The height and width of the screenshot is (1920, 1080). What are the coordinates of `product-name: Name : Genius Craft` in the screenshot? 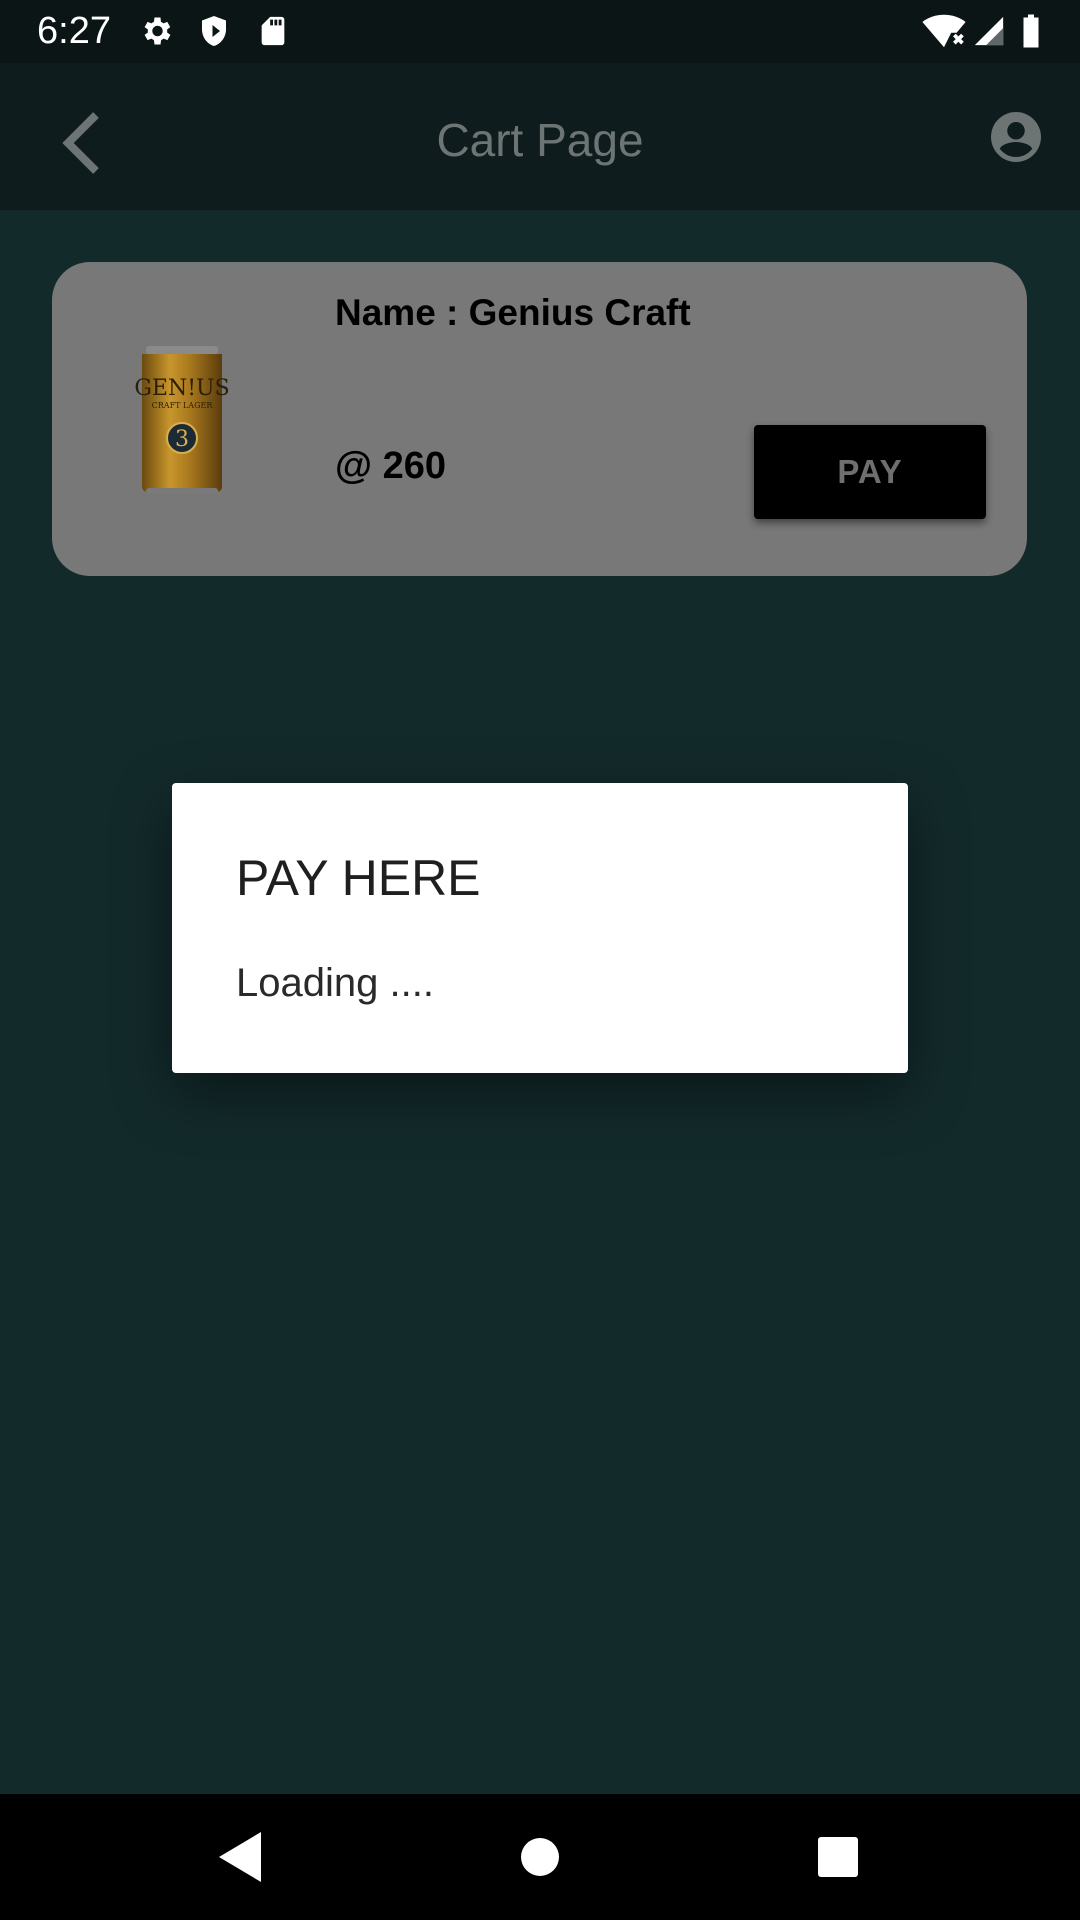 It's located at (513, 312).